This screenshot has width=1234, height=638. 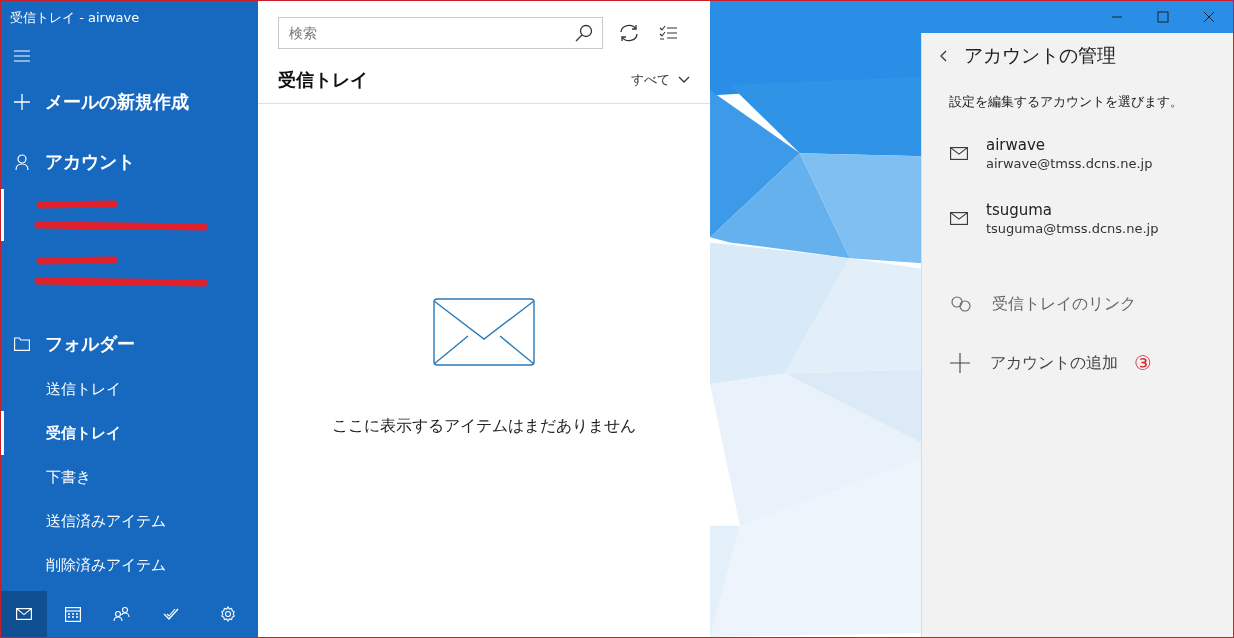 What do you see at coordinates (1054, 363) in the screenshot?
I see `add-account-button: アカウントの追加` at bounding box center [1054, 363].